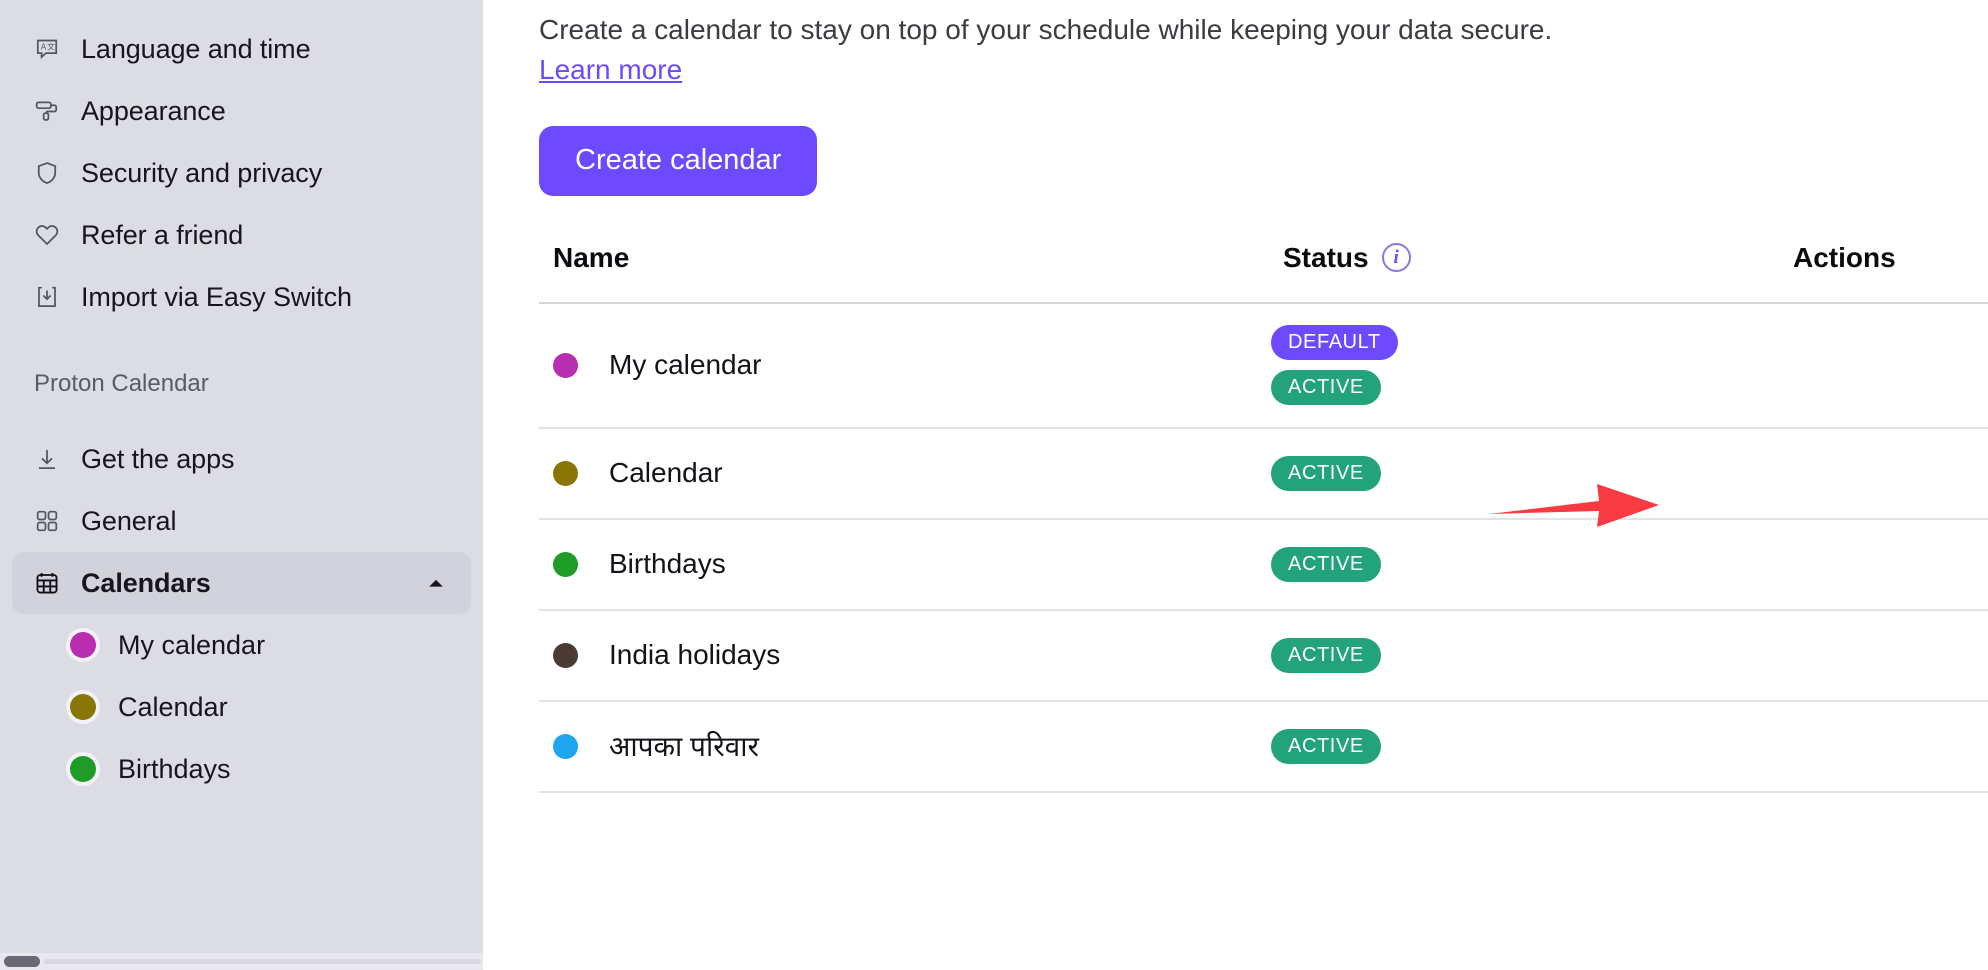 The width and height of the screenshot is (1988, 970). I want to click on sidebar-item-general: General, so click(241, 521).